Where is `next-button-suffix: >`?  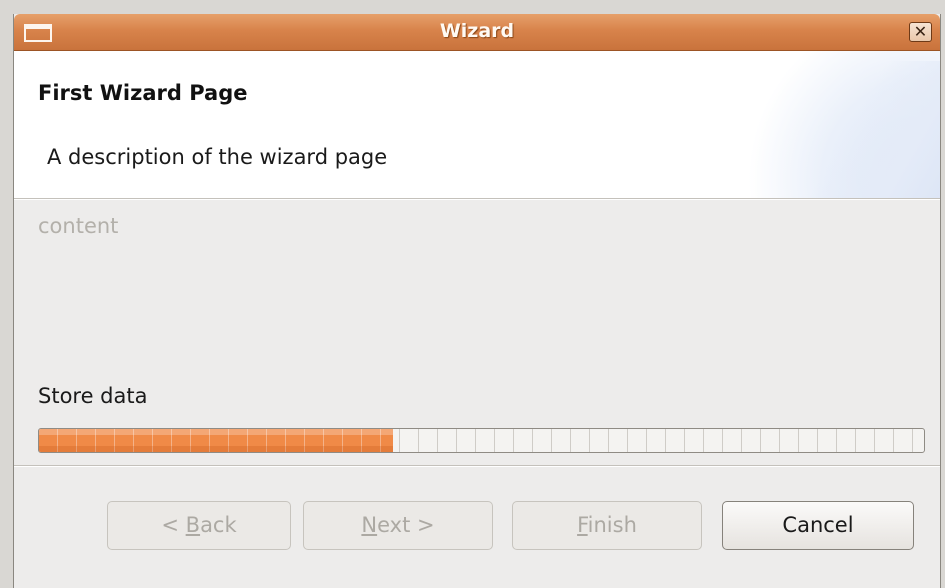 next-button-suffix: > is located at coordinates (422, 525).